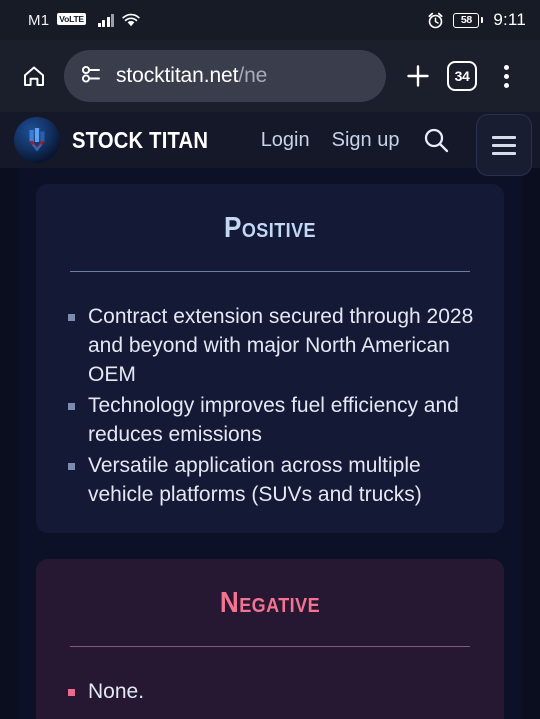  I want to click on android-status-bar: M1 VoLTE 58 9:11, so click(270, 20).